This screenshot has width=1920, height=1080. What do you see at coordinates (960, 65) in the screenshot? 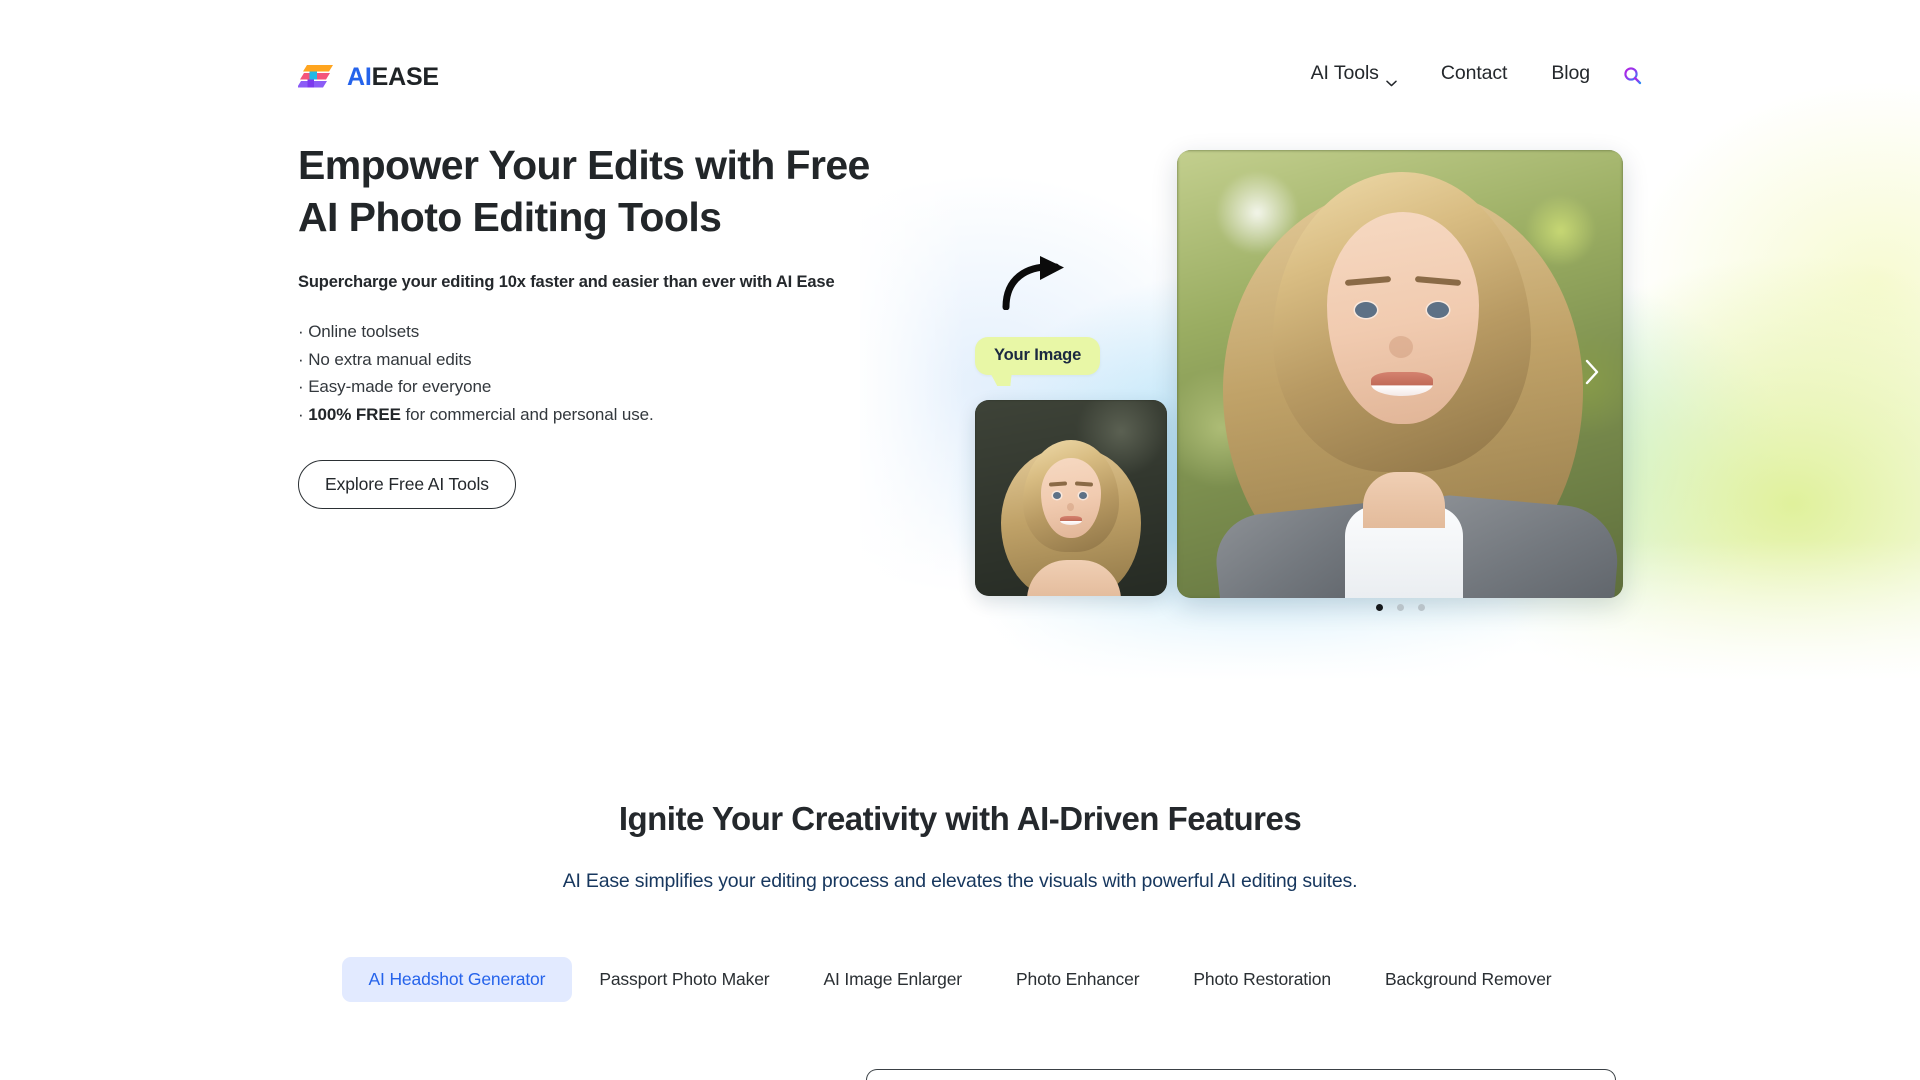
I see `site-header: AIEASE AI Tools Contact Blog` at bounding box center [960, 65].